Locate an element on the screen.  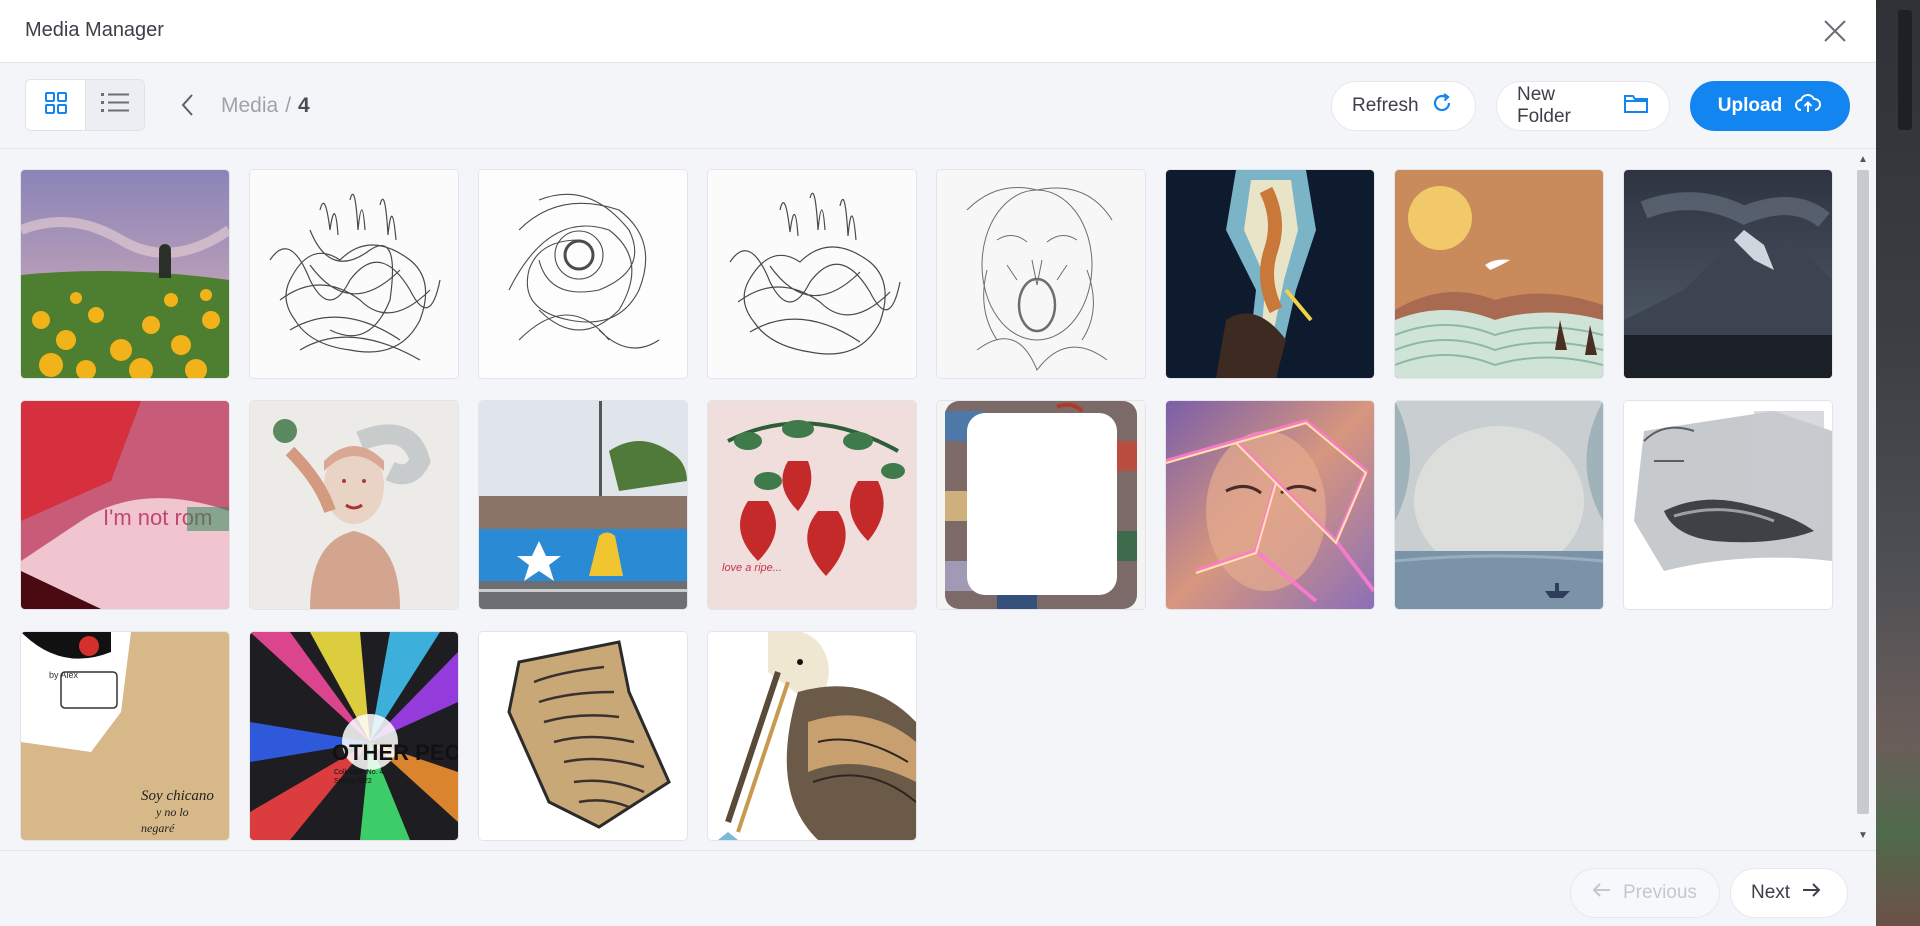
modal-header: Media Manager is located at coordinates (938, 31).